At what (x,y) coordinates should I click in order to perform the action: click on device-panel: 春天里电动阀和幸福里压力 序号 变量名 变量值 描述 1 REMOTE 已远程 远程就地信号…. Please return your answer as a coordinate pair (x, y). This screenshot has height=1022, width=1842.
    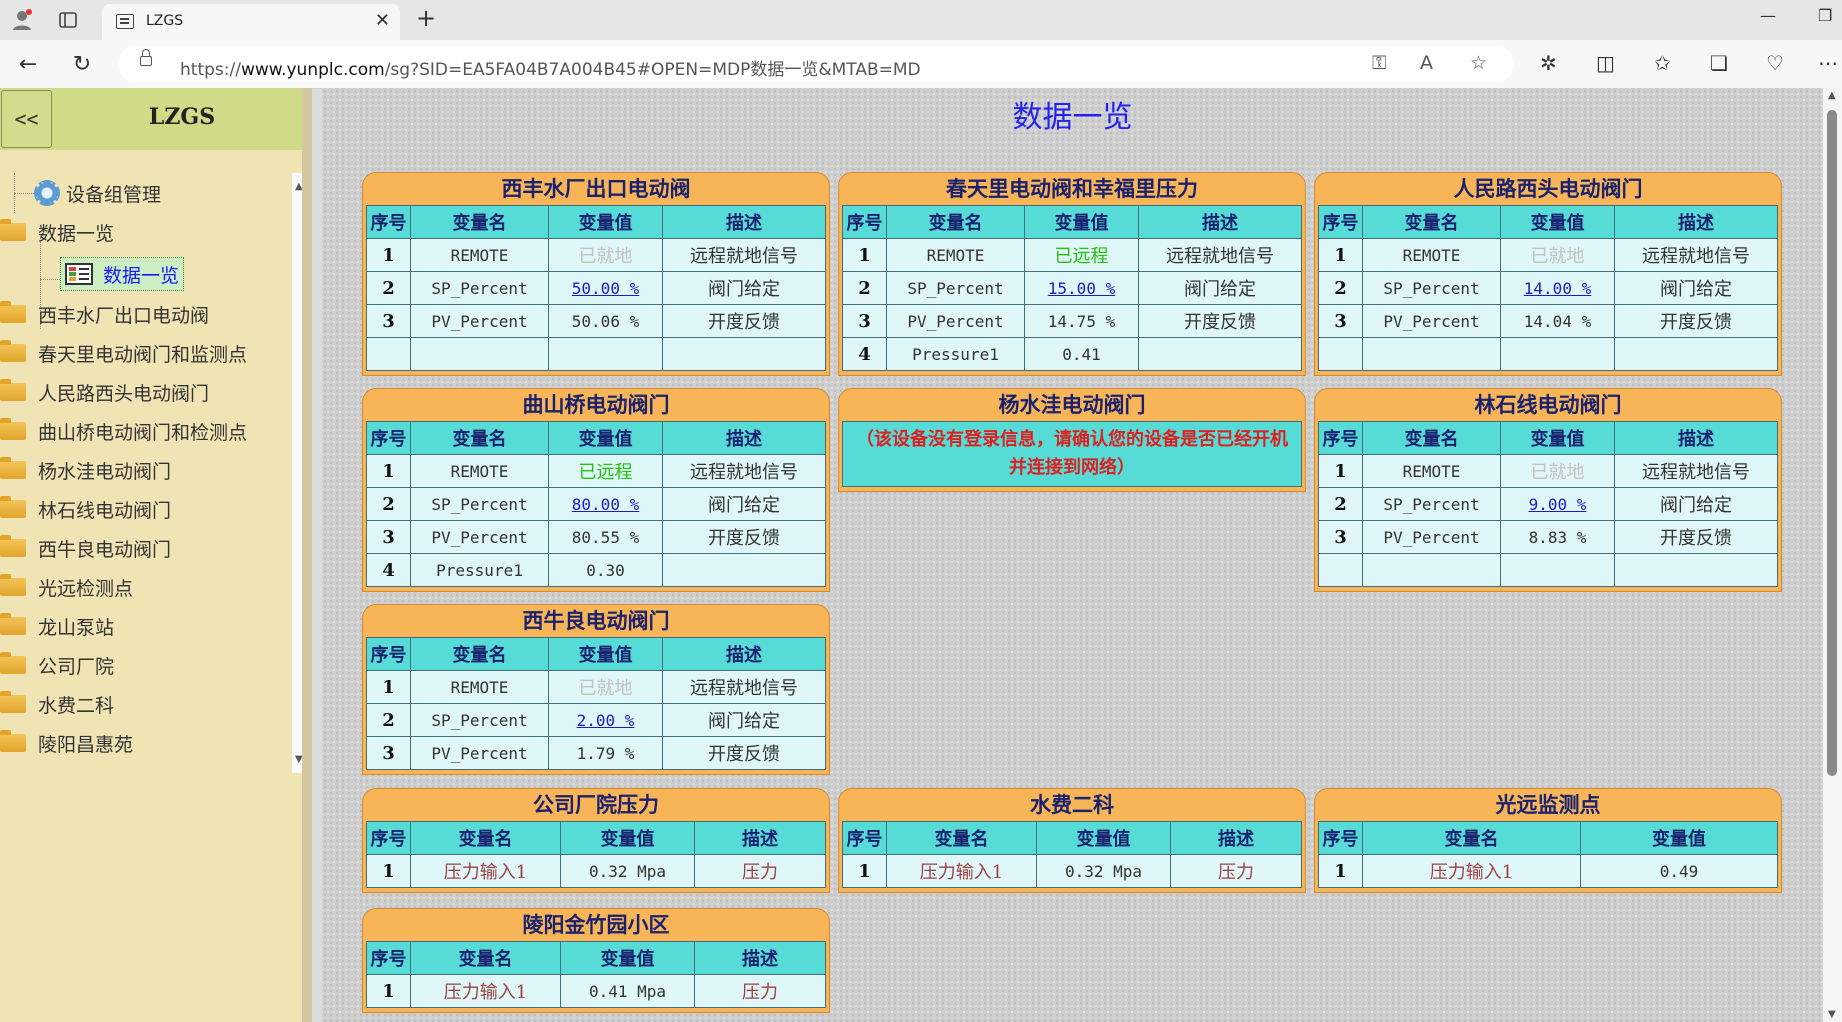
    Looking at the image, I should click on (1072, 274).